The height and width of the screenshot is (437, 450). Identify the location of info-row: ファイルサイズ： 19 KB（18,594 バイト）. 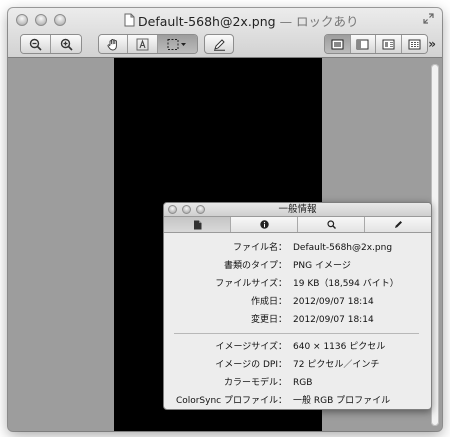
(297, 284).